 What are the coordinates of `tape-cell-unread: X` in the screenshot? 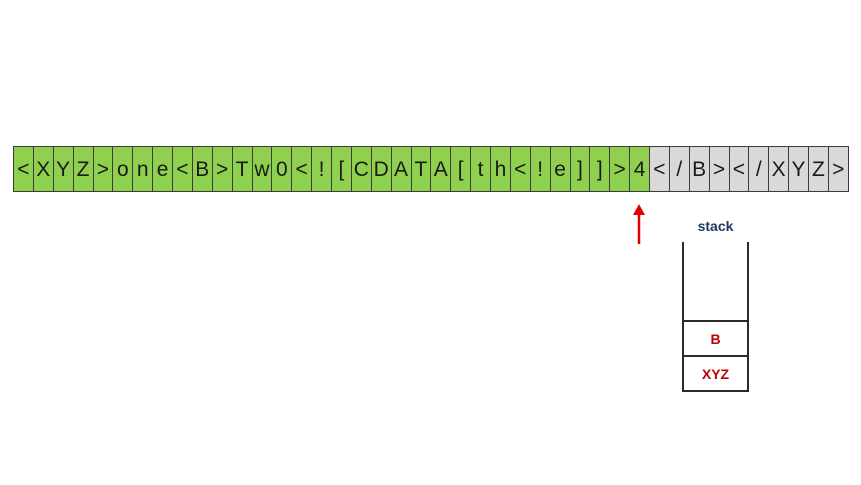 It's located at (779, 169).